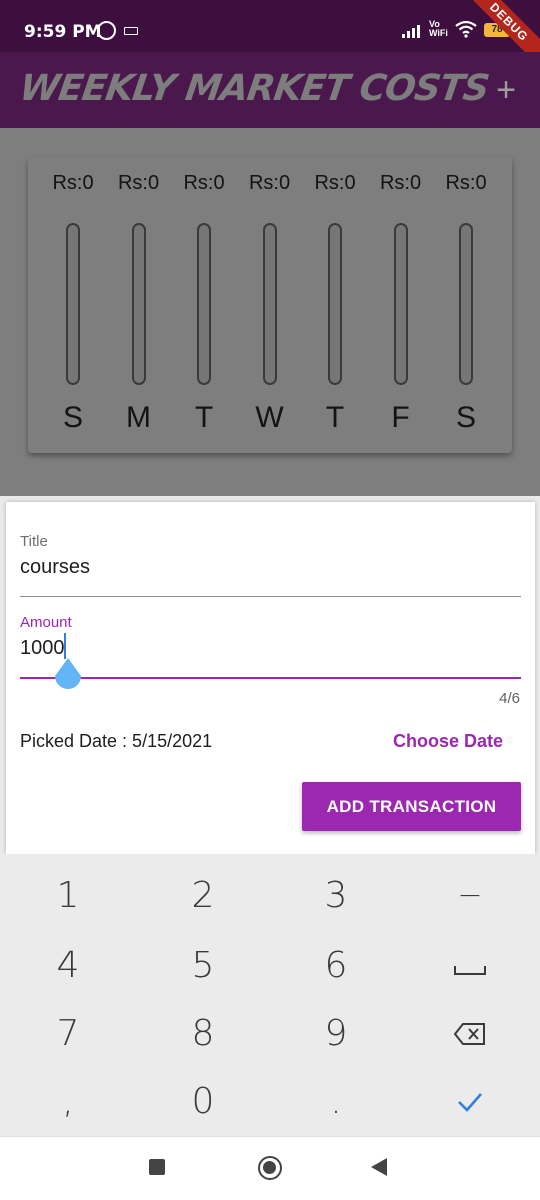  I want to click on space-key, so click(470, 966).